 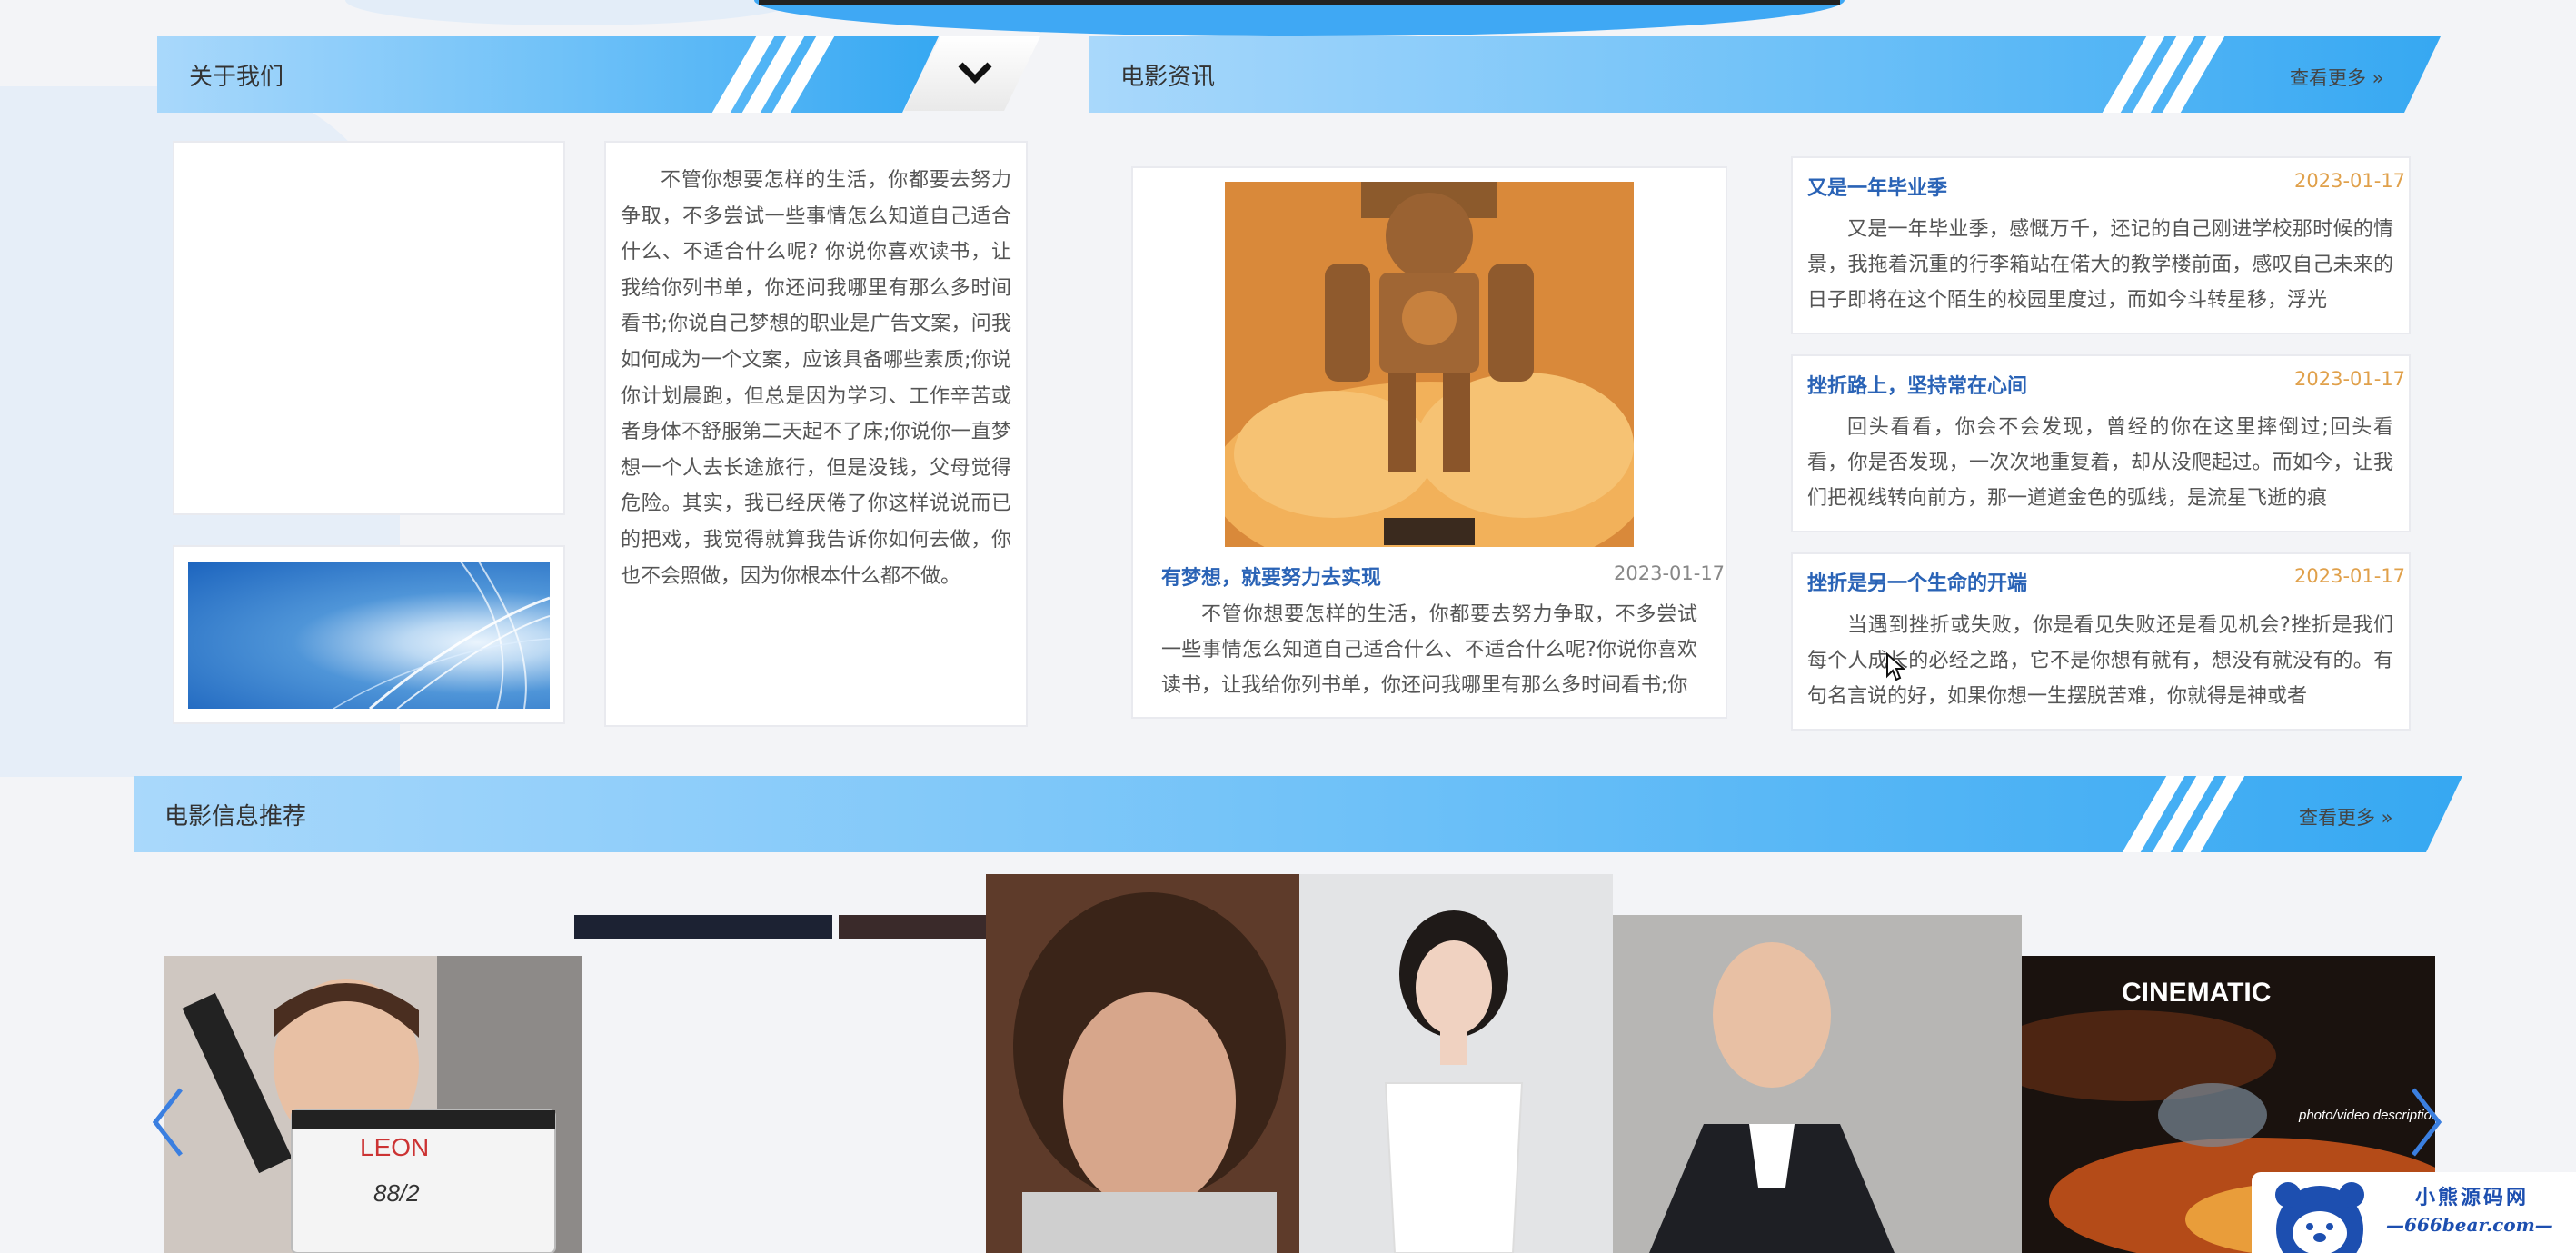 I want to click on chevron-right-icon, so click(x=2426, y=1122).